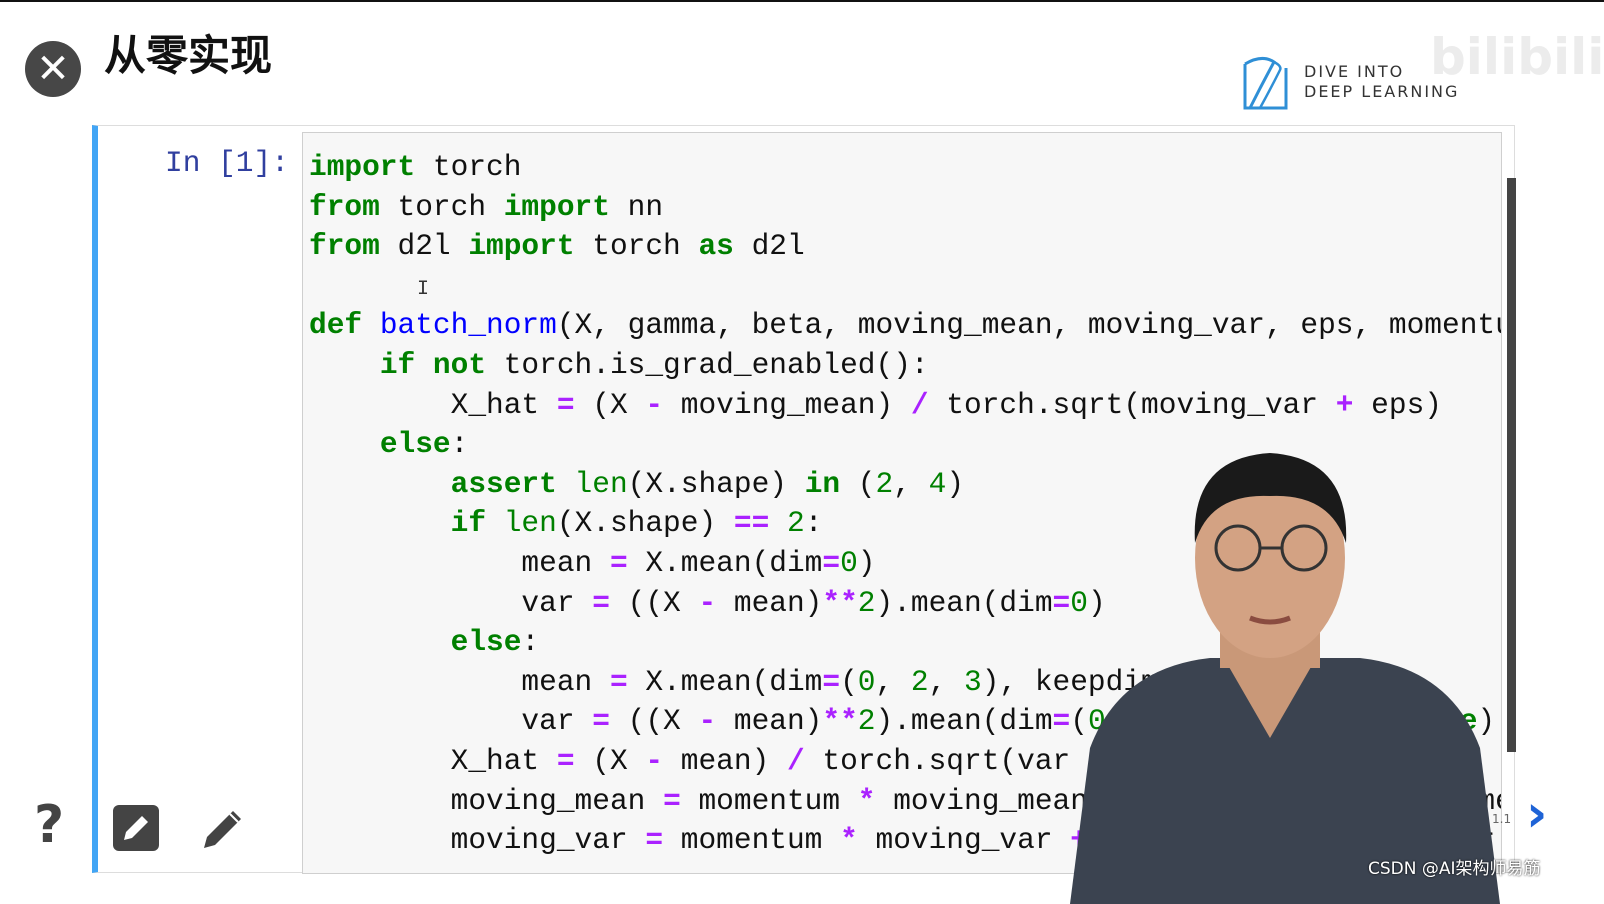  What do you see at coordinates (937, 483) in the screenshot?
I see `code-token: 4` at bounding box center [937, 483].